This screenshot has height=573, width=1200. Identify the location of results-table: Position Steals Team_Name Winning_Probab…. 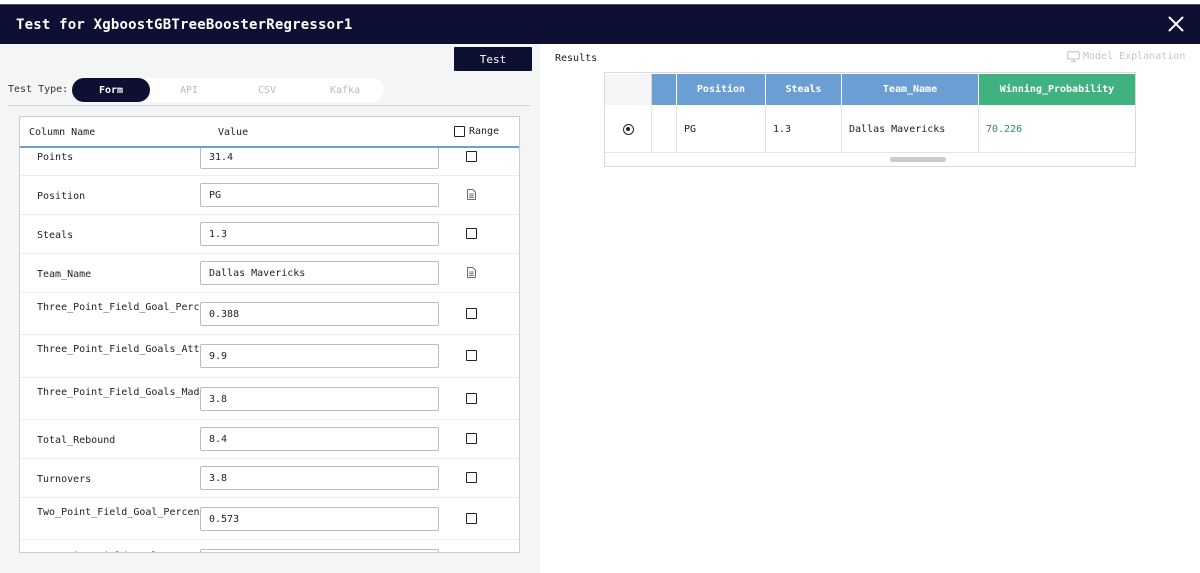
(870, 119).